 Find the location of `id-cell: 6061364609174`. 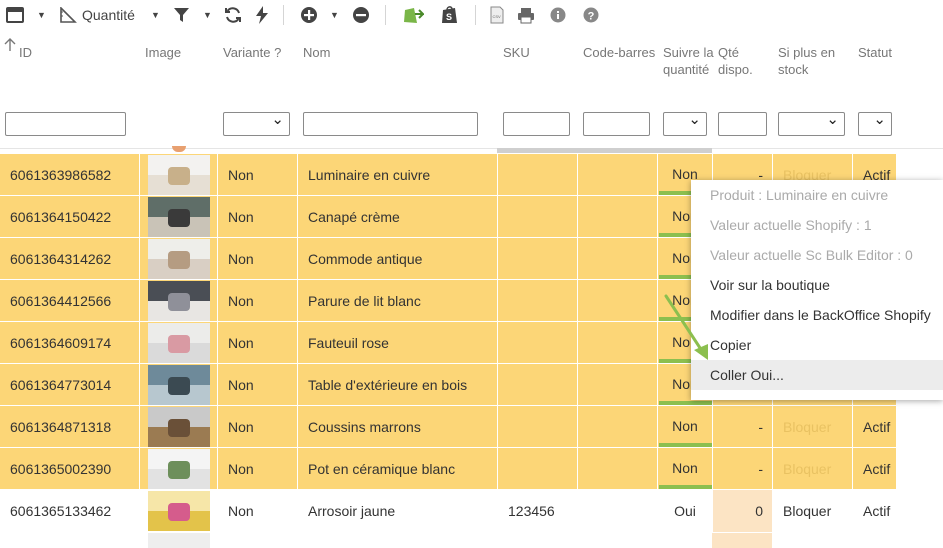

id-cell: 6061364609174 is located at coordinates (70, 343).